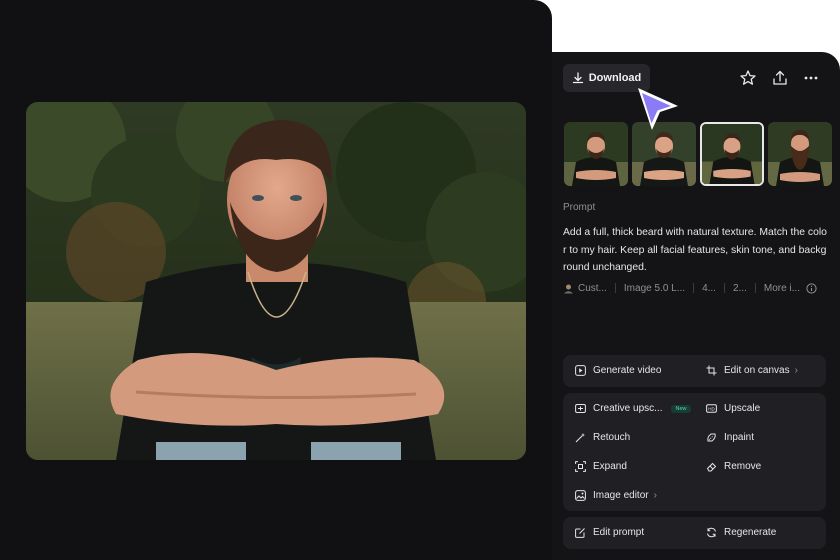 This screenshot has height=560, width=840. I want to click on regenerate-icon, so click(711, 532).